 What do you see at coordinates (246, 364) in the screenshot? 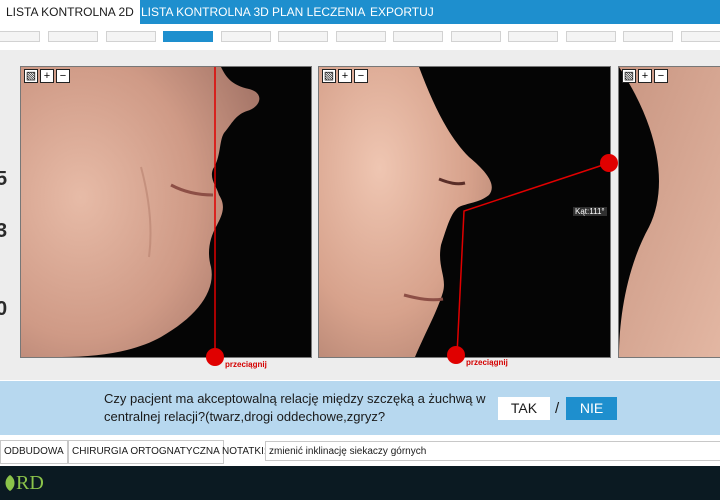
I see `drag-label-left: przeciągnij` at bounding box center [246, 364].